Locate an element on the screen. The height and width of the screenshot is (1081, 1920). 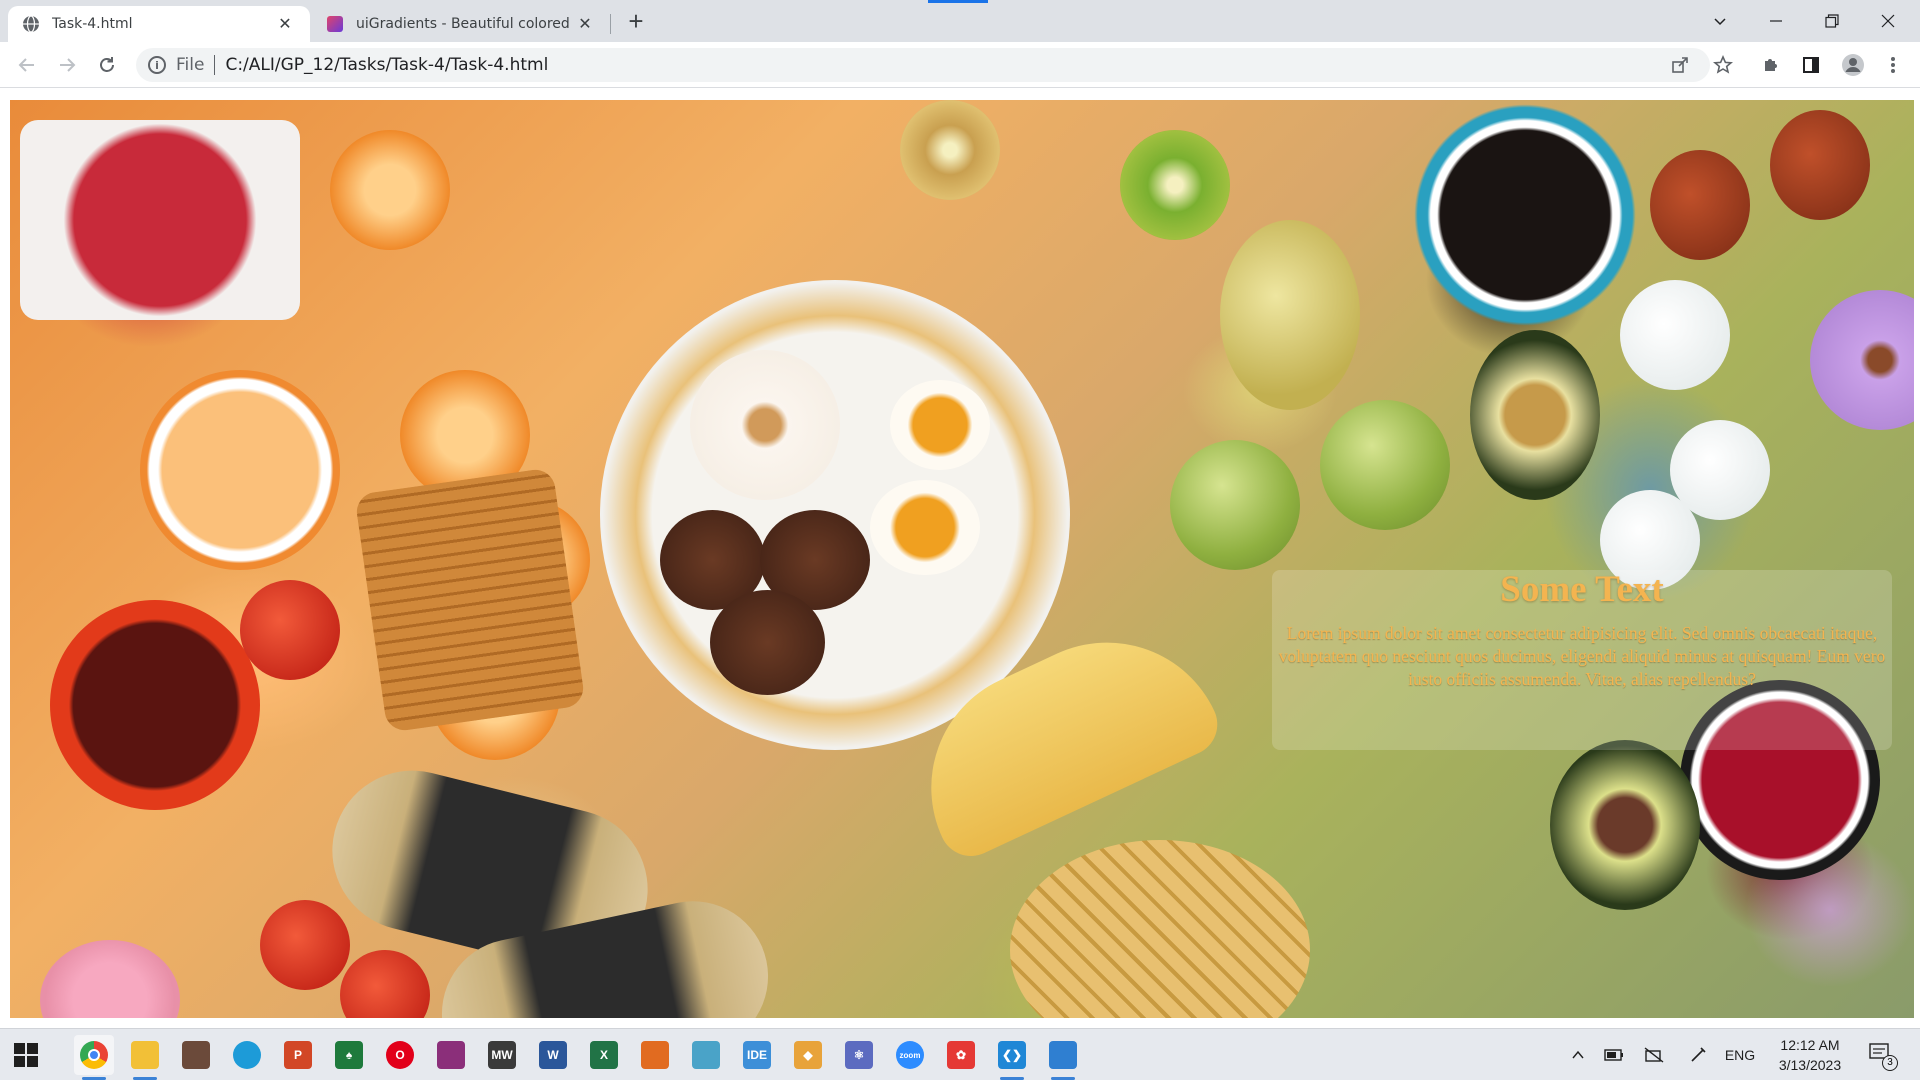
taskbar-app-mathworks: MW is located at coordinates (502, 1055).